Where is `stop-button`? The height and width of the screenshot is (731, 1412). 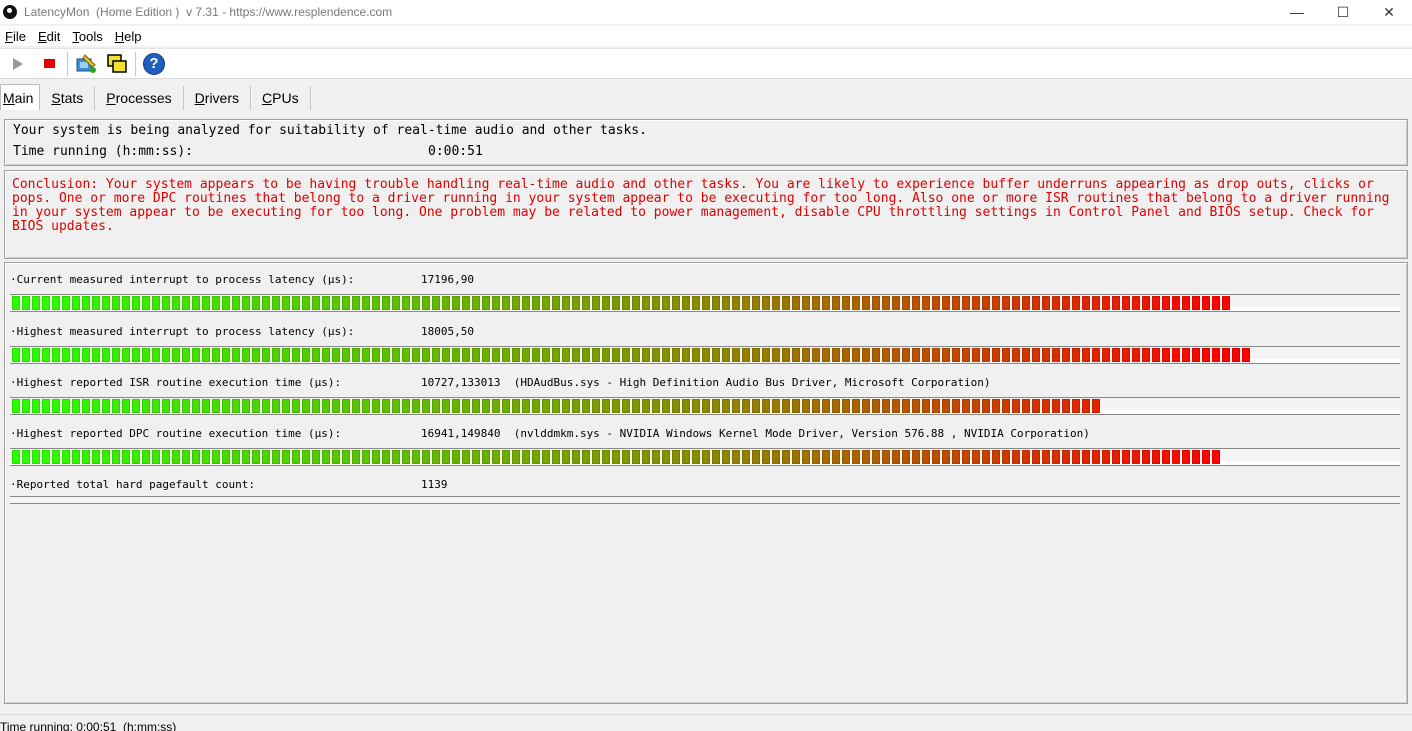
stop-button is located at coordinates (49, 64).